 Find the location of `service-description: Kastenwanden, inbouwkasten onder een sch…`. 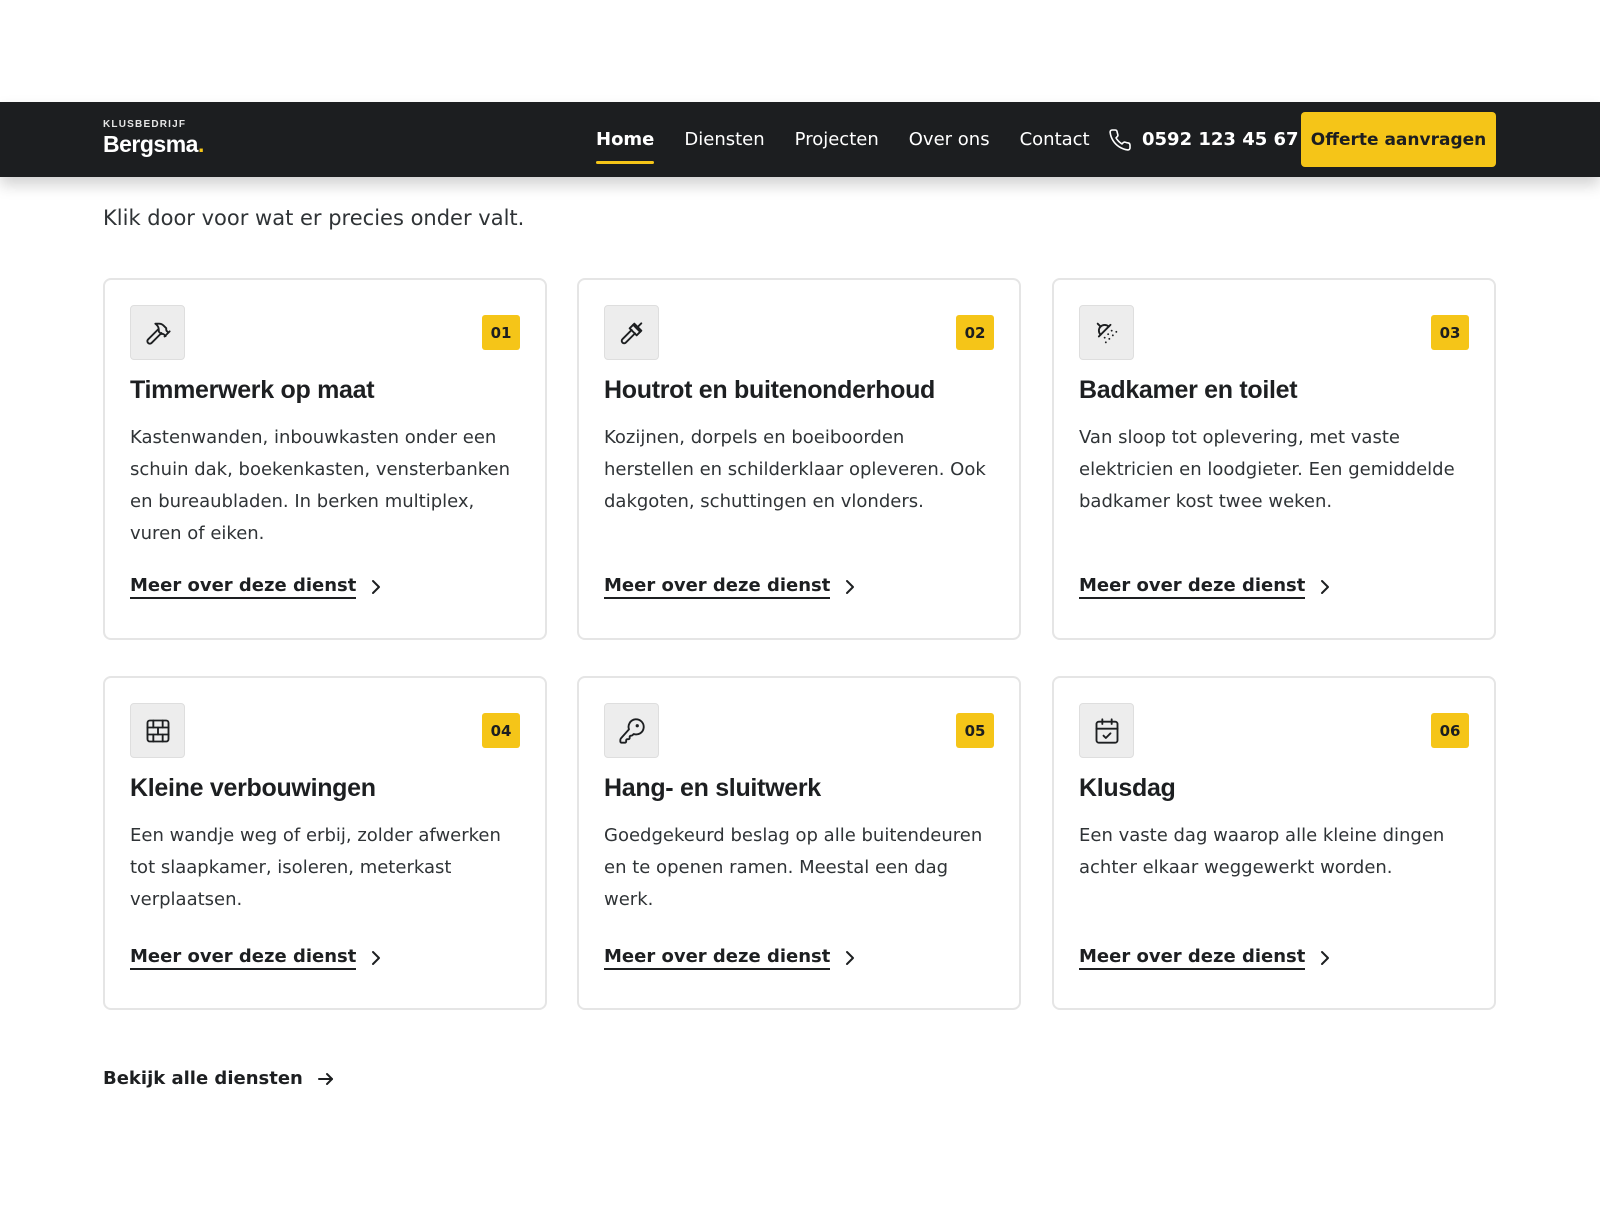

service-description: Kastenwanden, inbouwkasten onder een sch… is located at coordinates (320, 485).